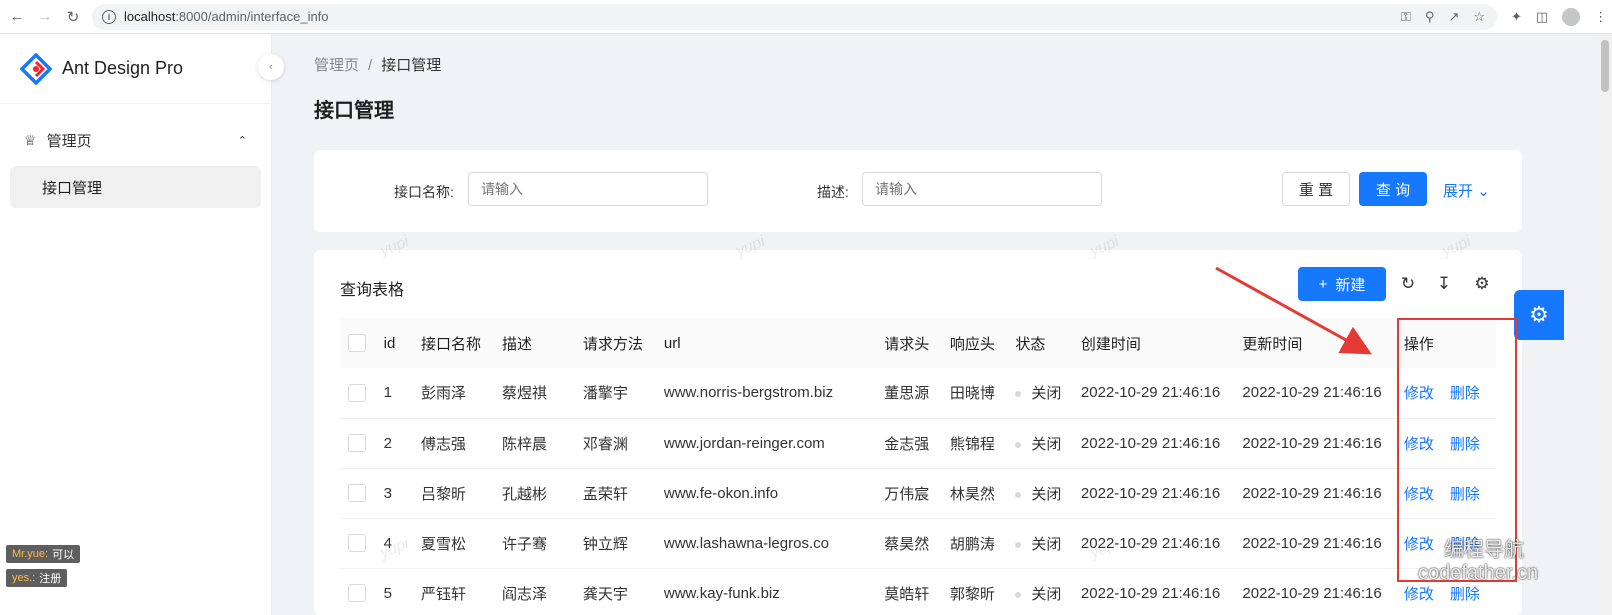 The height and width of the screenshot is (615, 1612). I want to click on cell-request-header: 蔡昊然, so click(907, 544).